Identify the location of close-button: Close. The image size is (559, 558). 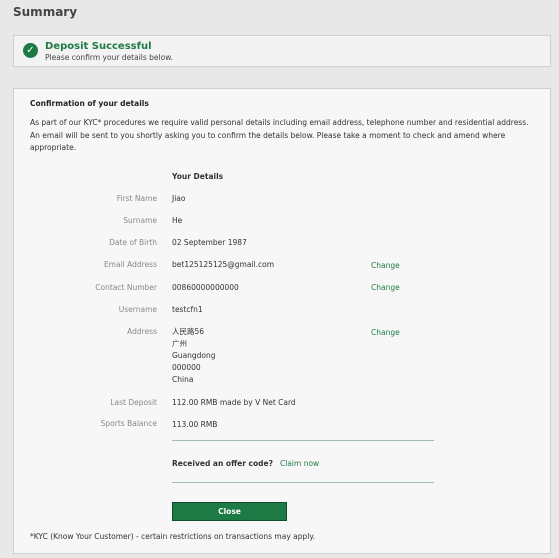
(229, 511).